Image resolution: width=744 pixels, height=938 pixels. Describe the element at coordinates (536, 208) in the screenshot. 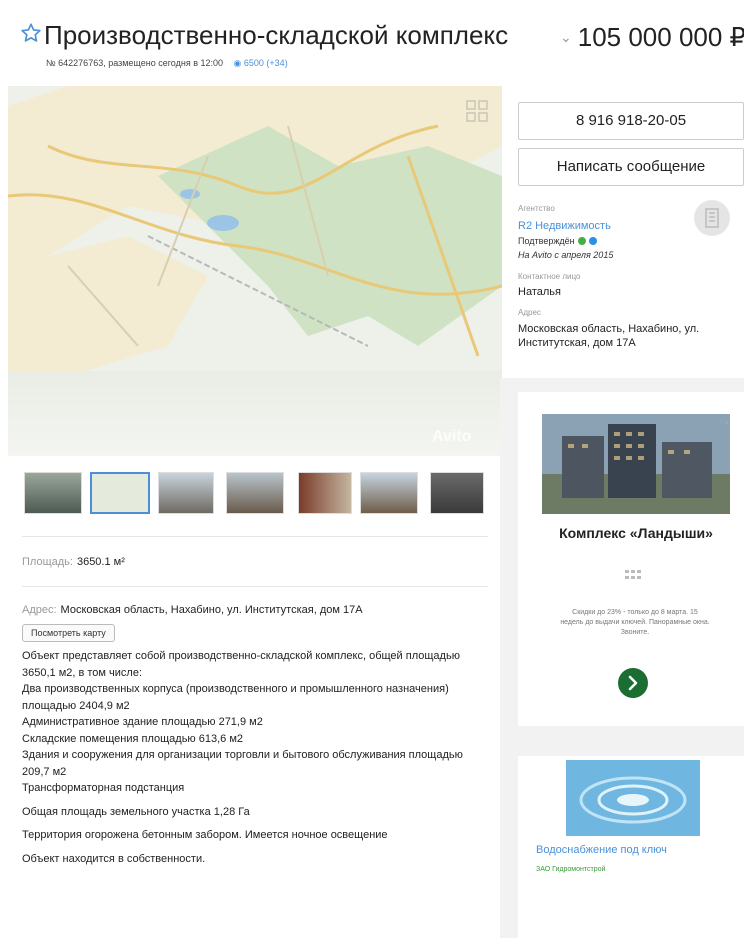

I see `agency-label: Агентство` at that location.